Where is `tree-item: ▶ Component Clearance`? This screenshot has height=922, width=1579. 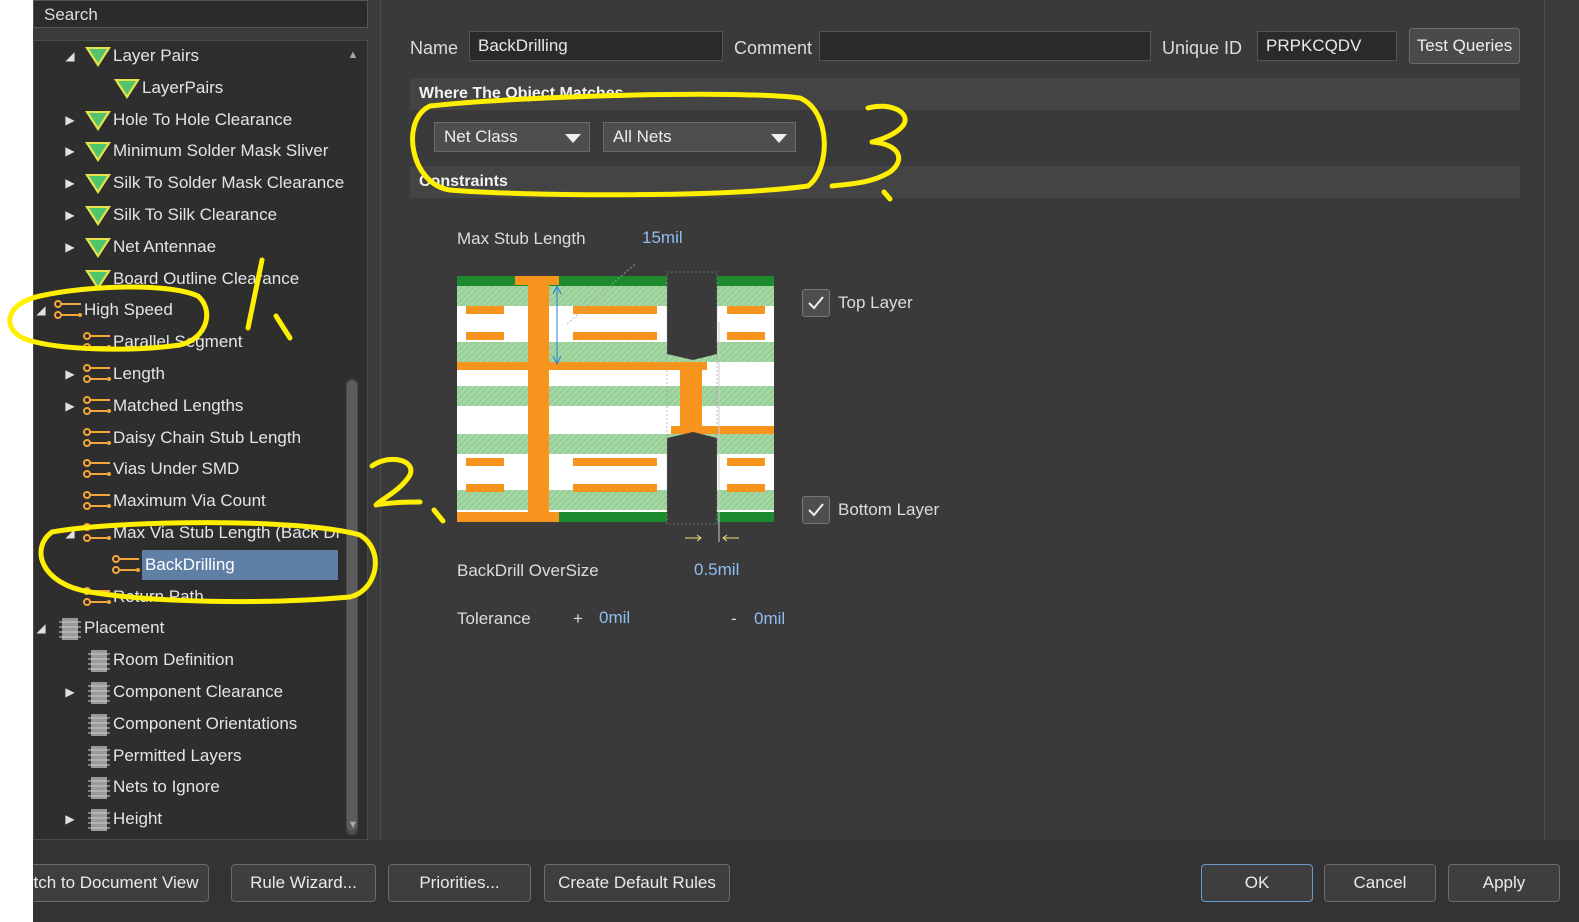 tree-item: ▶ Component Clearance is located at coordinates (189, 692).